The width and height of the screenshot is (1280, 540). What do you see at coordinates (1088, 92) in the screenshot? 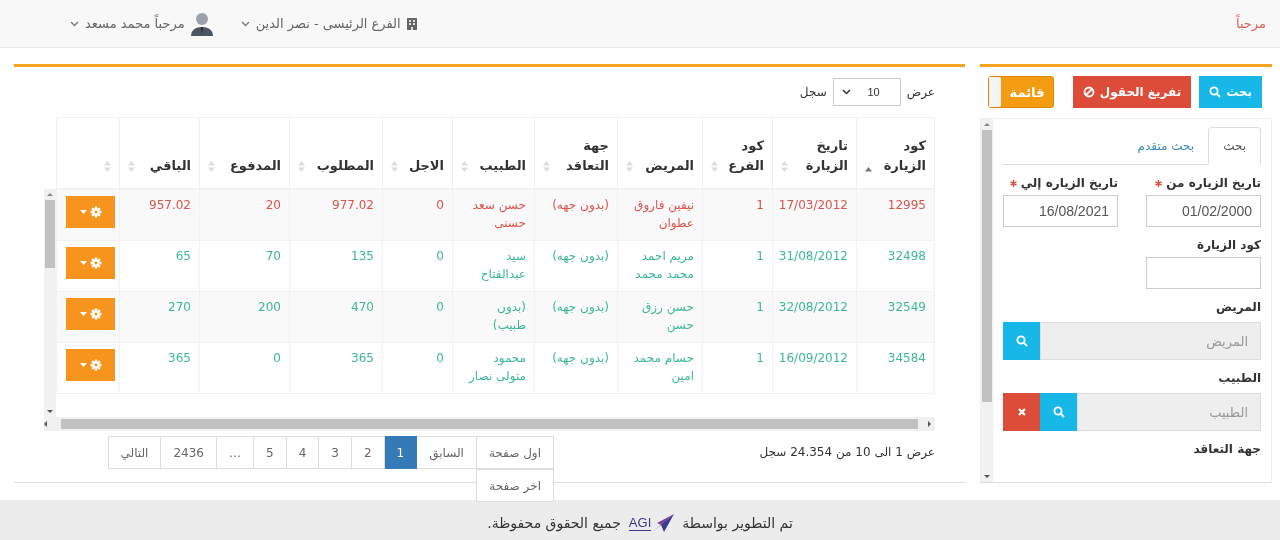
I see `ban-icon` at bounding box center [1088, 92].